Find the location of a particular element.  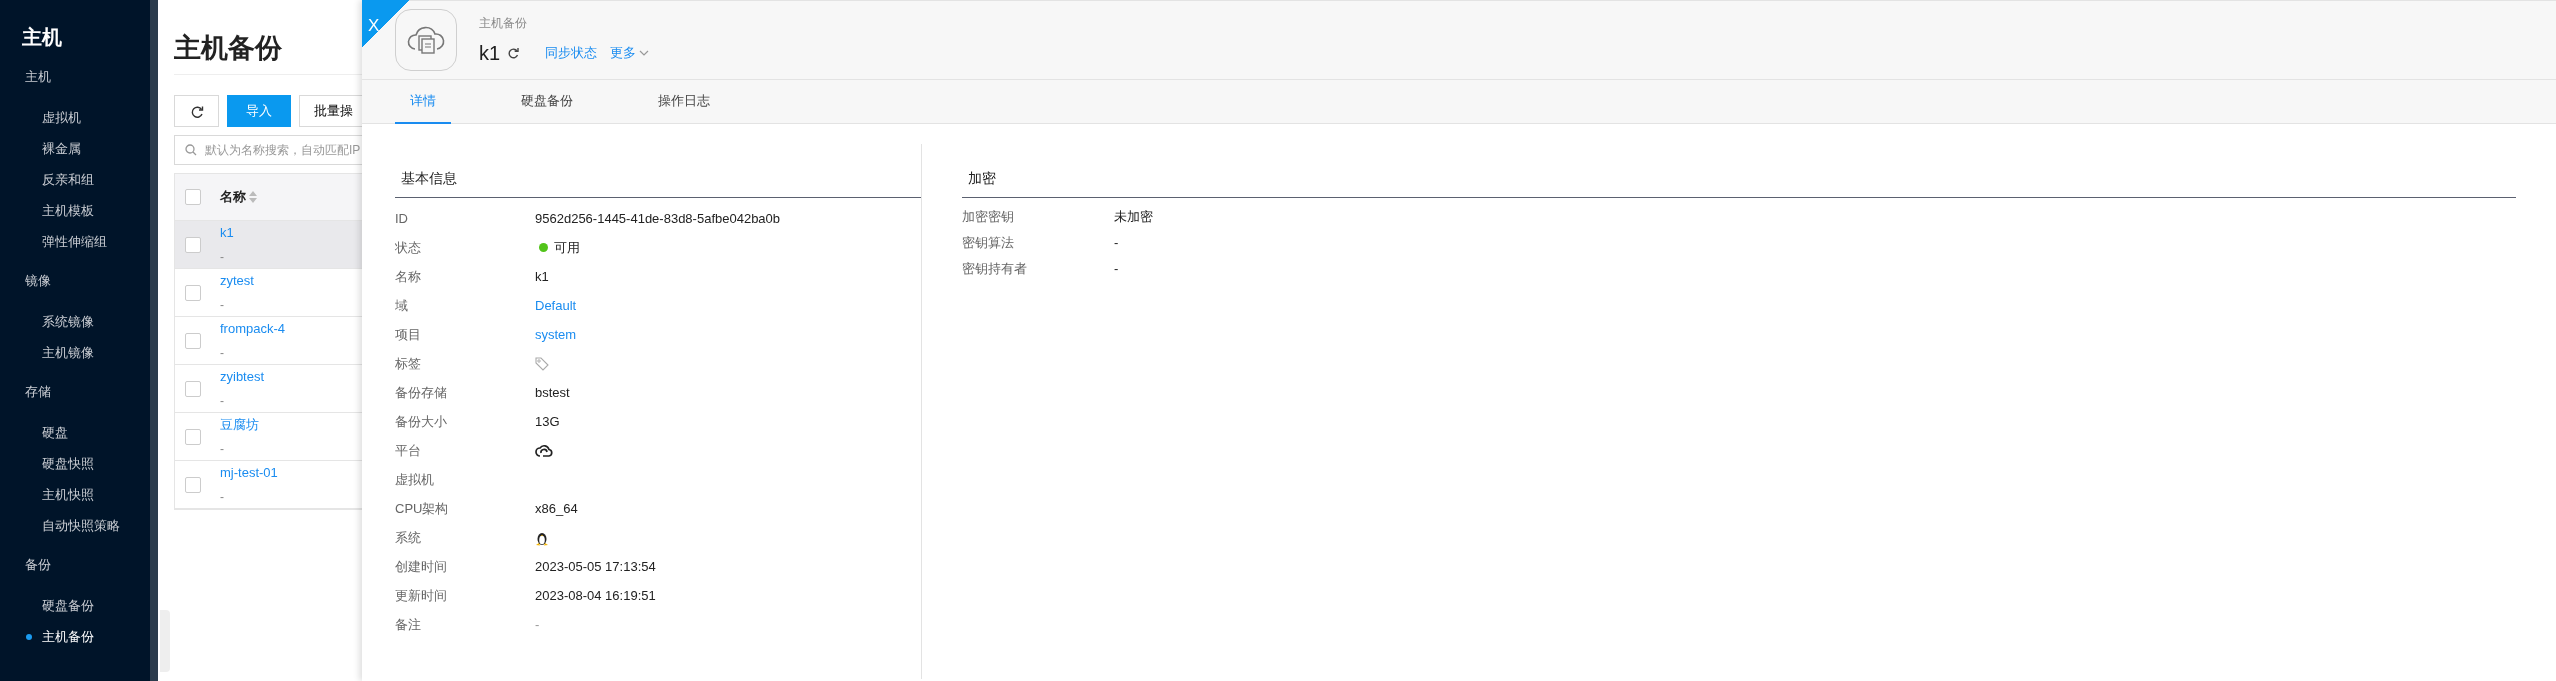

batch-button: 批量操 is located at coordinates (330, 111).